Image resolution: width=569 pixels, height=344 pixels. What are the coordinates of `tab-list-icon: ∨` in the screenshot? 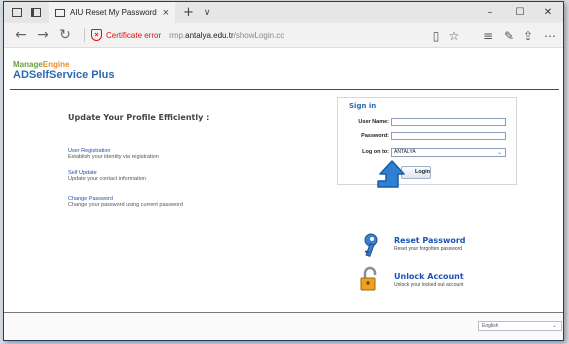 It's located at (207, 13).